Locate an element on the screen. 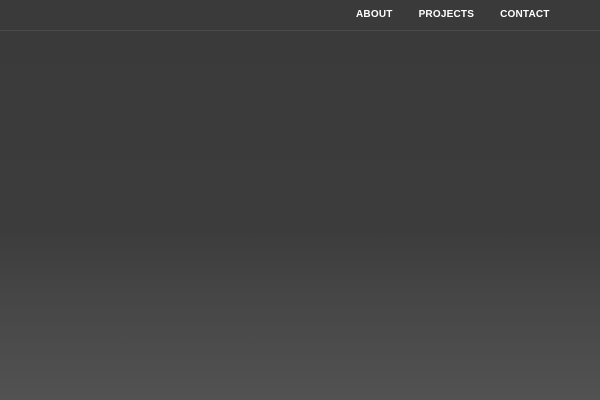 This screenshot has width=600, height=400. main-nav: ABOUT PROJECTS CONTACT is located at coordinates (453, 14).